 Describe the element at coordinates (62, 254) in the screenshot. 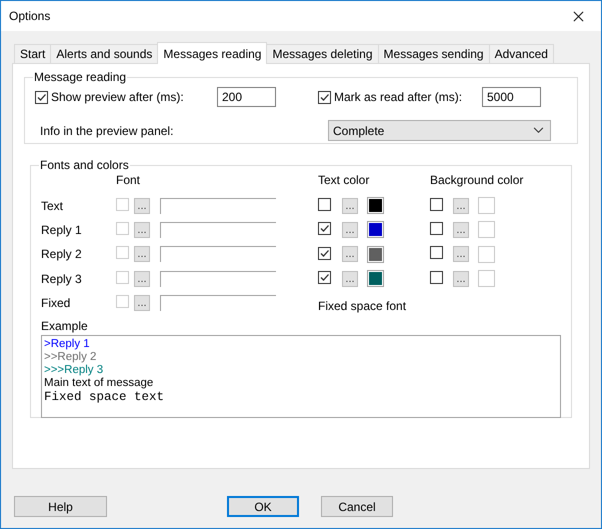

I see `row-label: Reply 2` at that location.